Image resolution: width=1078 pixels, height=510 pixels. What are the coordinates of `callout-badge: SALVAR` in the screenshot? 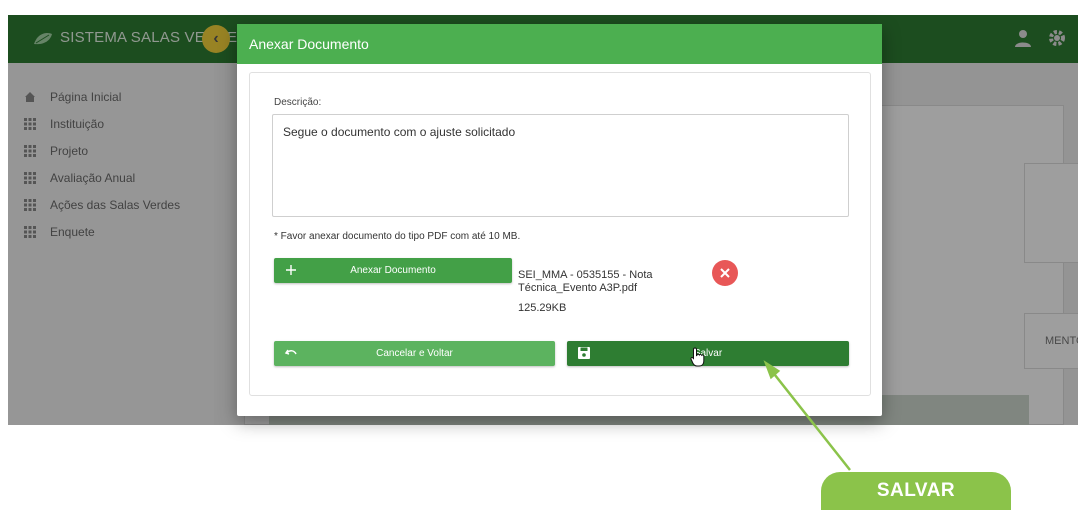 It's located at (916, 491).